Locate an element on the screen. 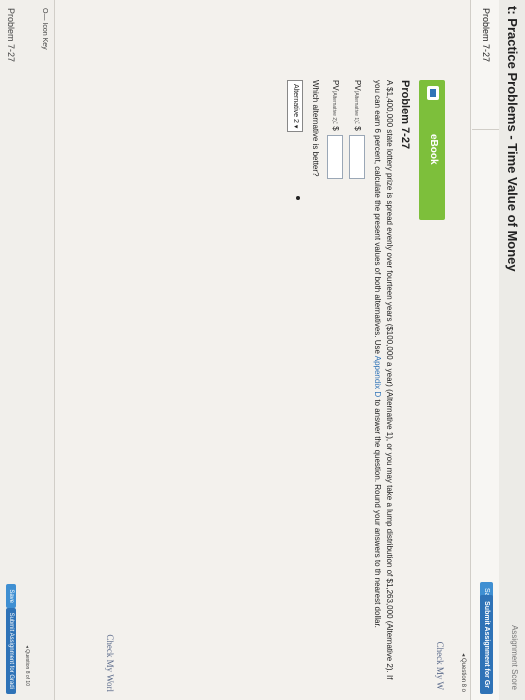  pv-alt2-row: PV(Alternative 2): $ is located at coordinates (335, 380).